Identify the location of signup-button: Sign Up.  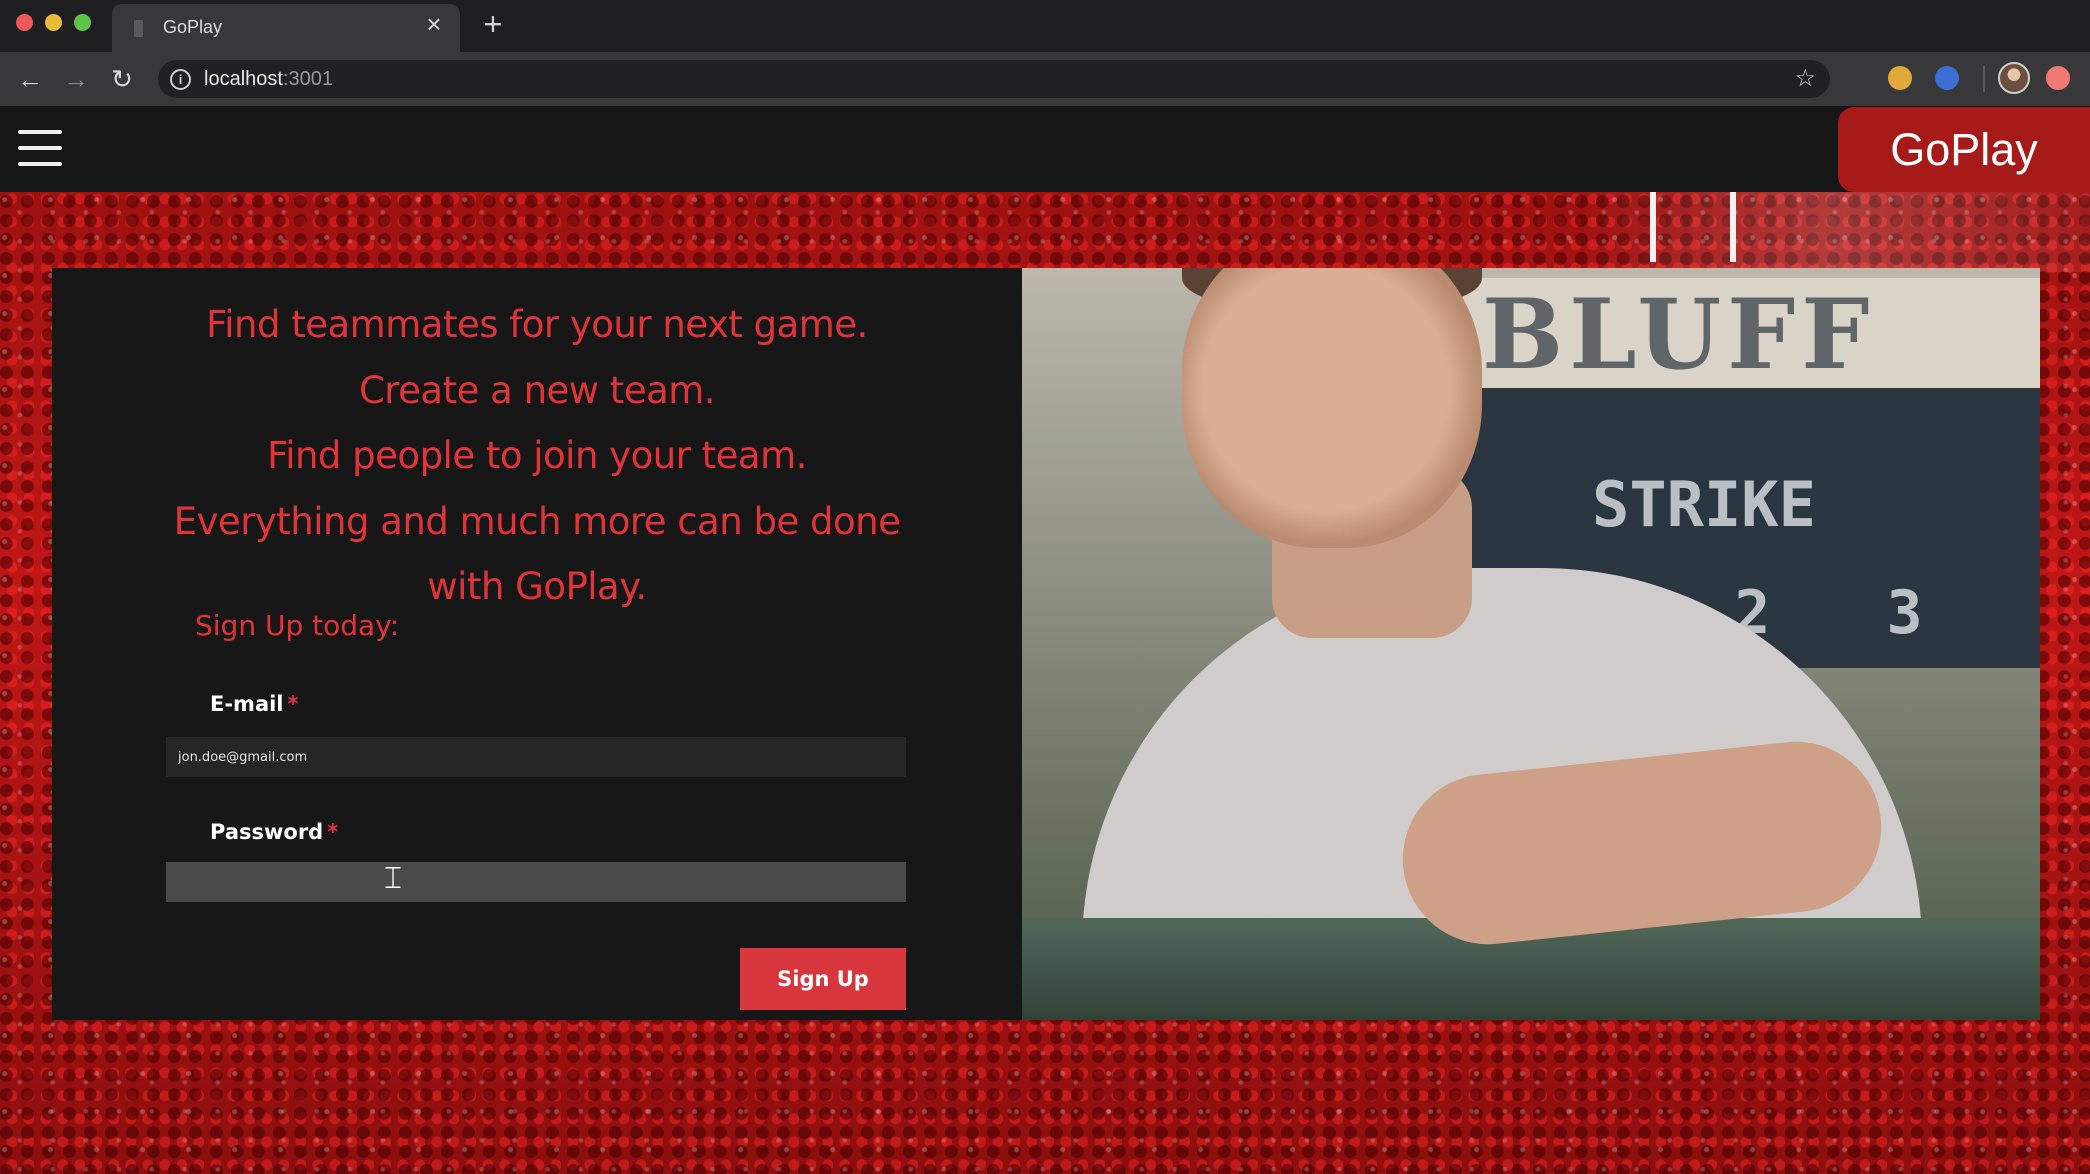
(823, 979).